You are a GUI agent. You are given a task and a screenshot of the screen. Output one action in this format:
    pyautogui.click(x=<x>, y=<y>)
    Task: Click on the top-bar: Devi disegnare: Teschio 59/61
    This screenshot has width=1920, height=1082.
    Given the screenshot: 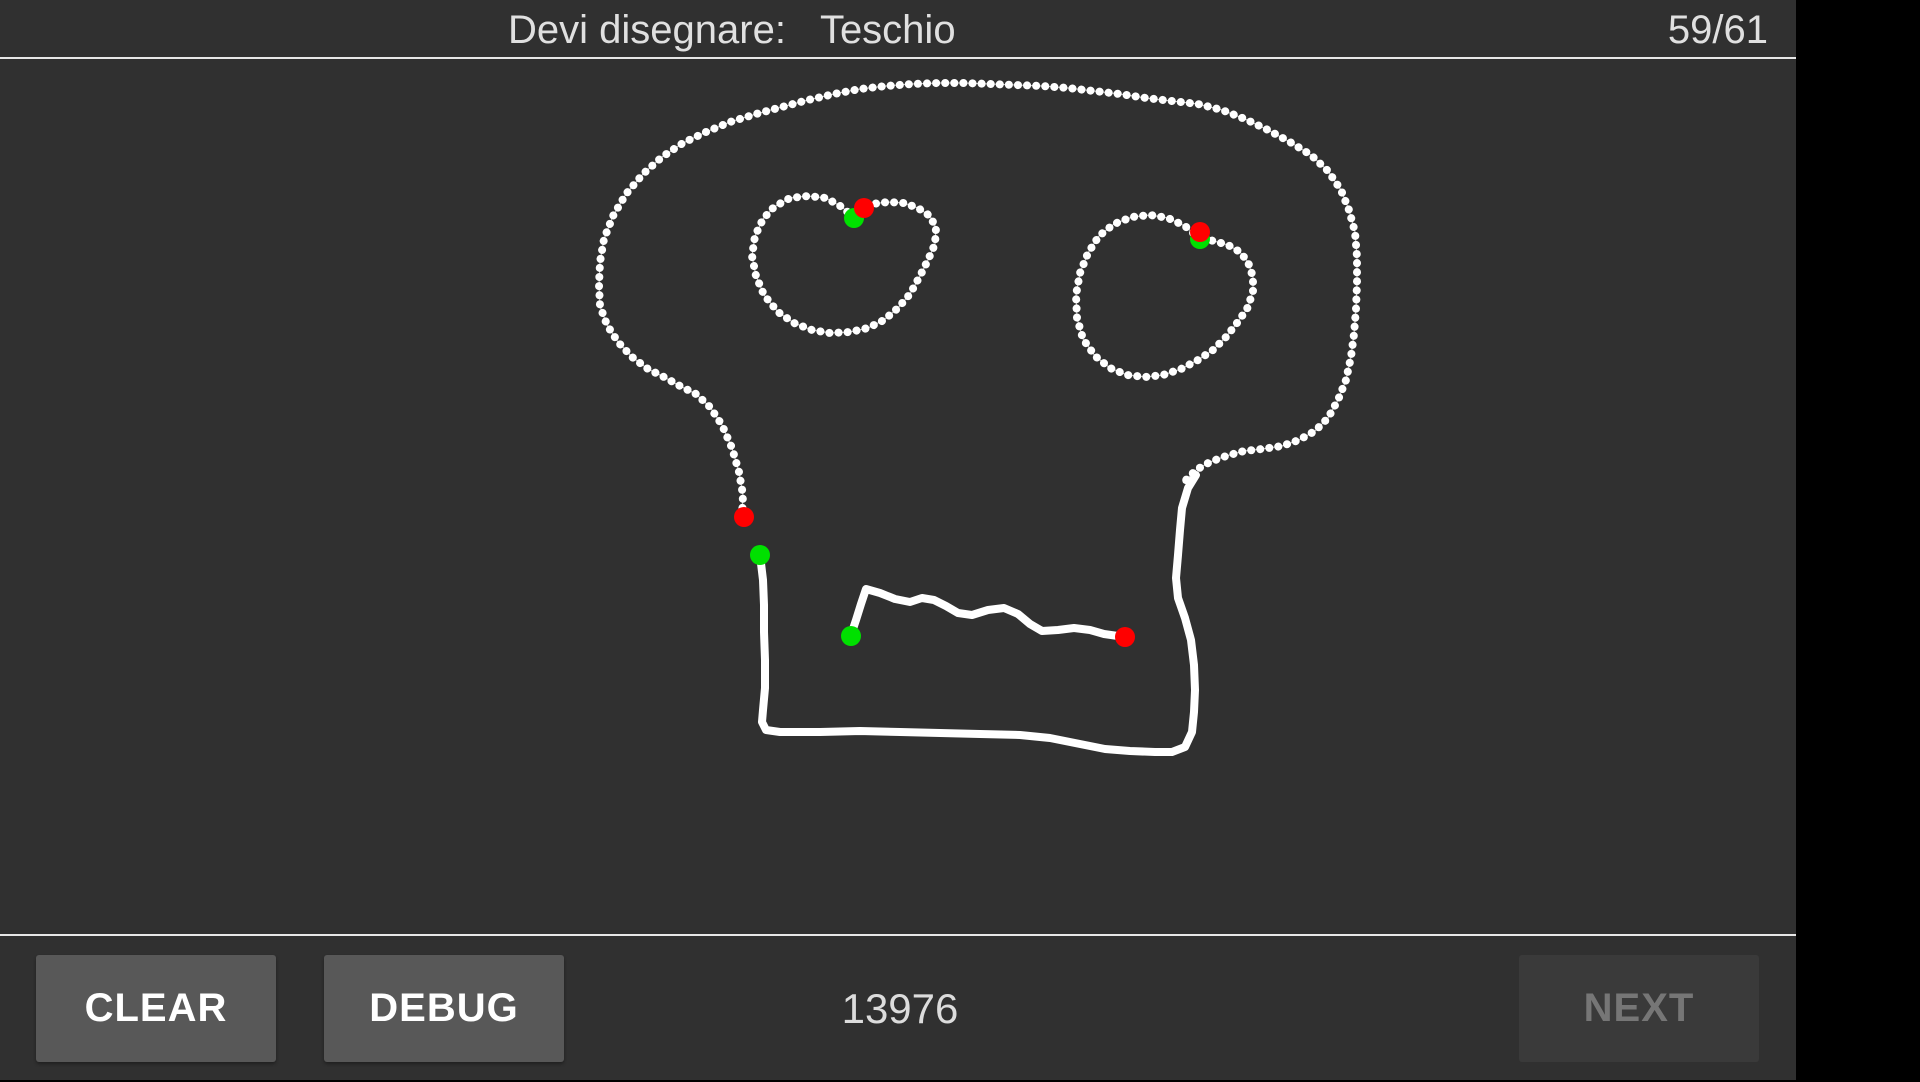 What is the action you would take?
    pyautogui.click(x=898, y=29)
    